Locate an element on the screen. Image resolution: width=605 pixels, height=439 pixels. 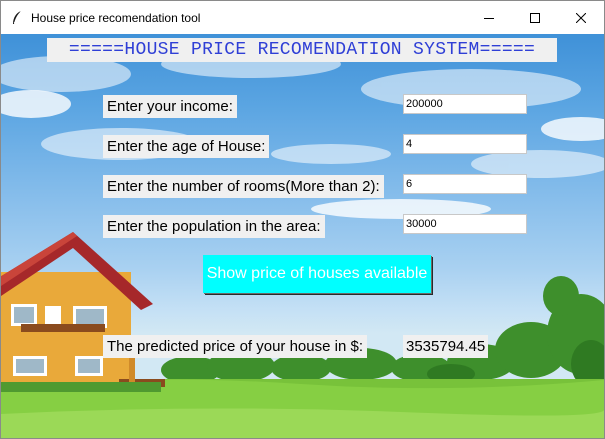
population-label: Enter the population in the area: is located at coordinates (214, 226).